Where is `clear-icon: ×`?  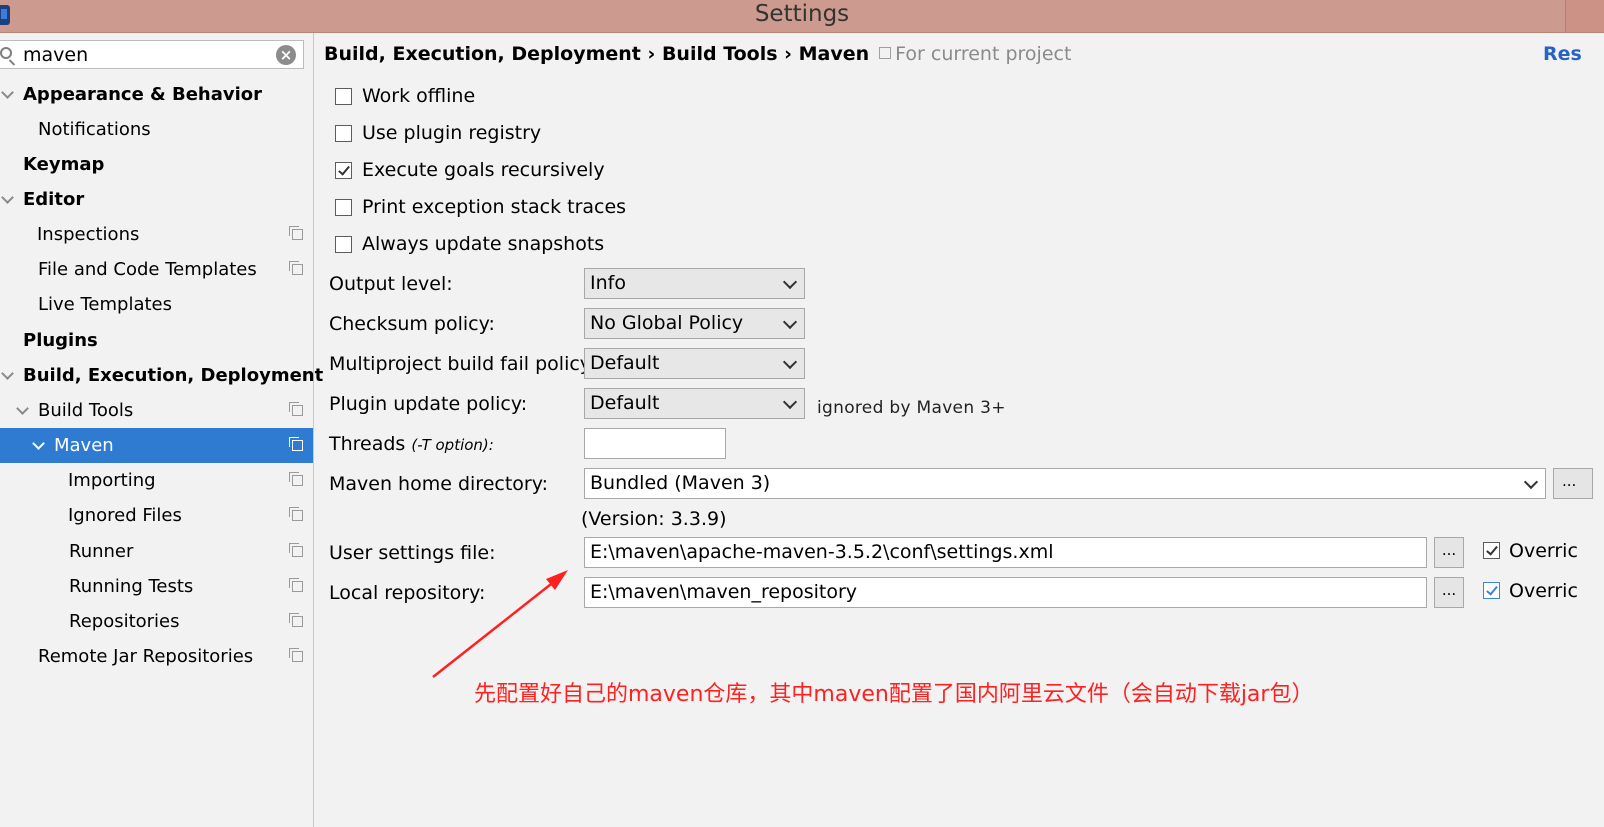
clear-icon: × is located at coordinates (286, 55).